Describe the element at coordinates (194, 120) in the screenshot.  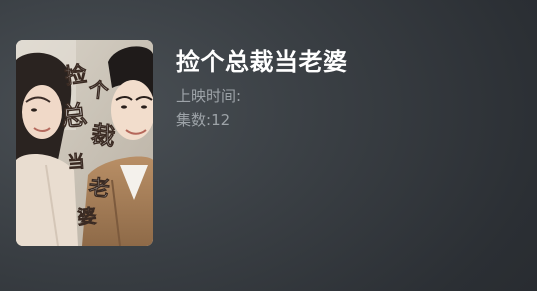
I see `episode-count-label: 集数:` at that location.